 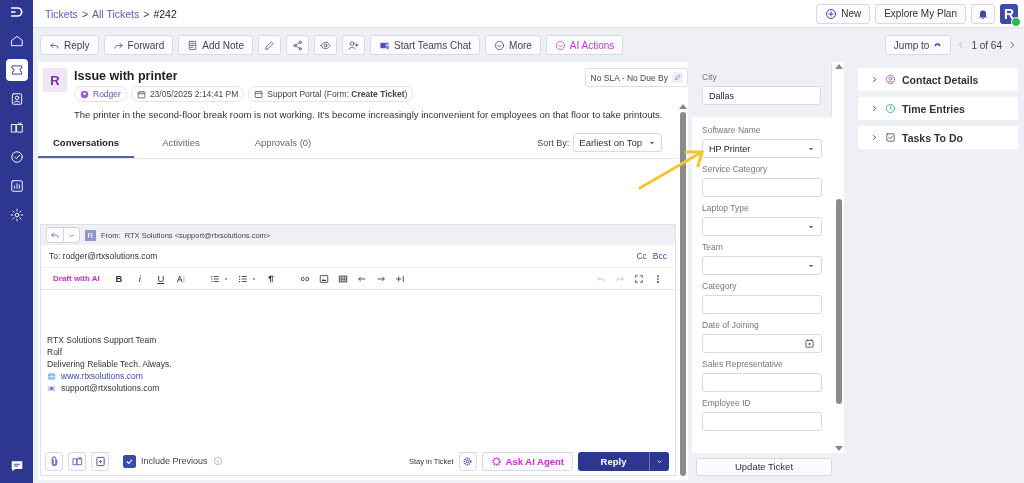 What do you see at coordinates (76, 278) in the screenshot?
I see `draft-with-ai-button: Draft with AI` at bounding box center [76, 278].